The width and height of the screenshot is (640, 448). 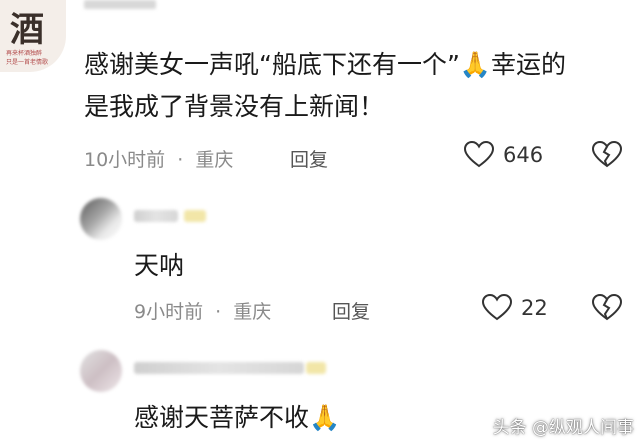 I want to click on avatar-caption: 再来杯酒独醉, so click(x=24, y=53).